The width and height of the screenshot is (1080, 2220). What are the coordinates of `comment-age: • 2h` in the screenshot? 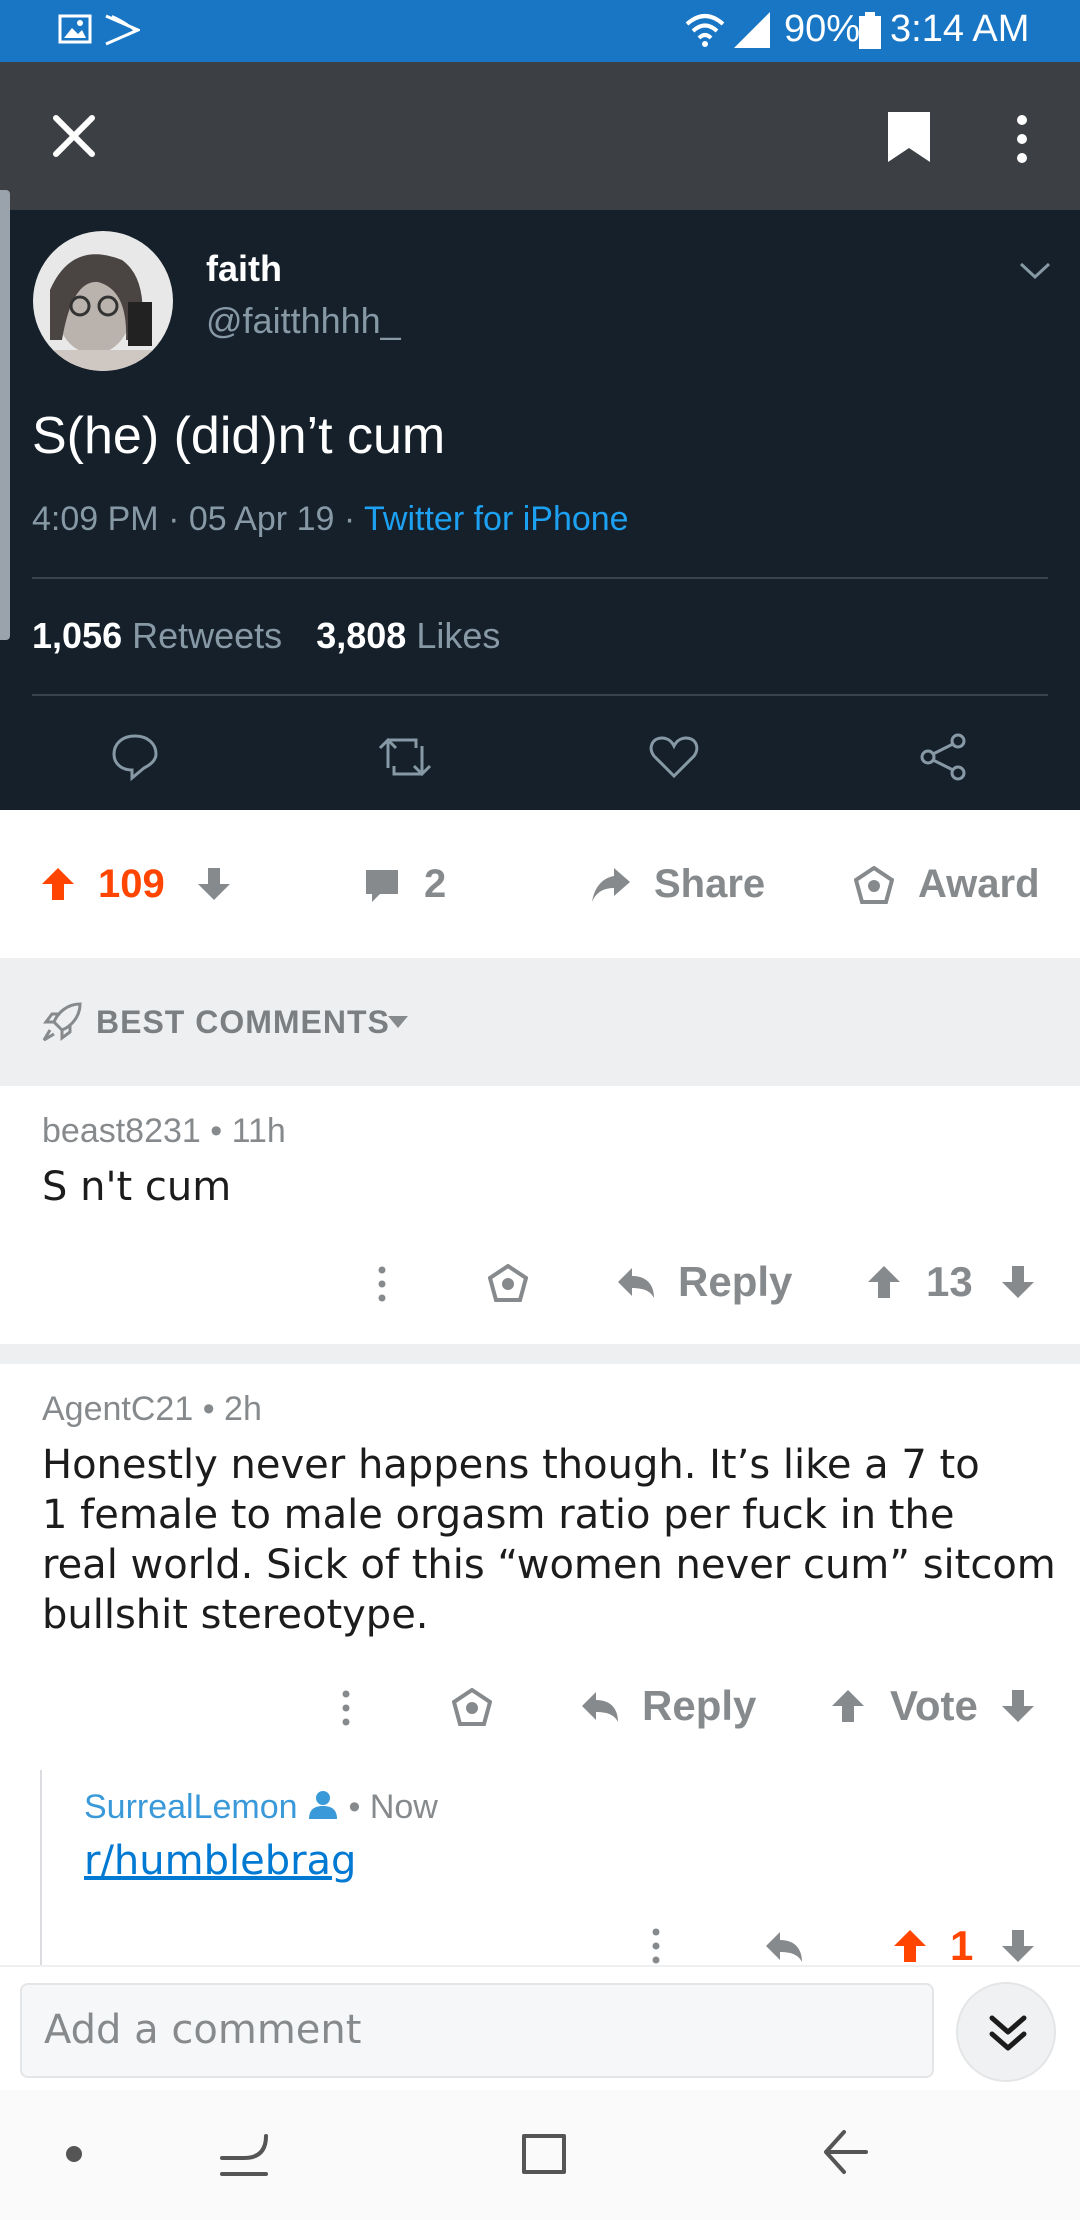 It's located at (232, 1409).